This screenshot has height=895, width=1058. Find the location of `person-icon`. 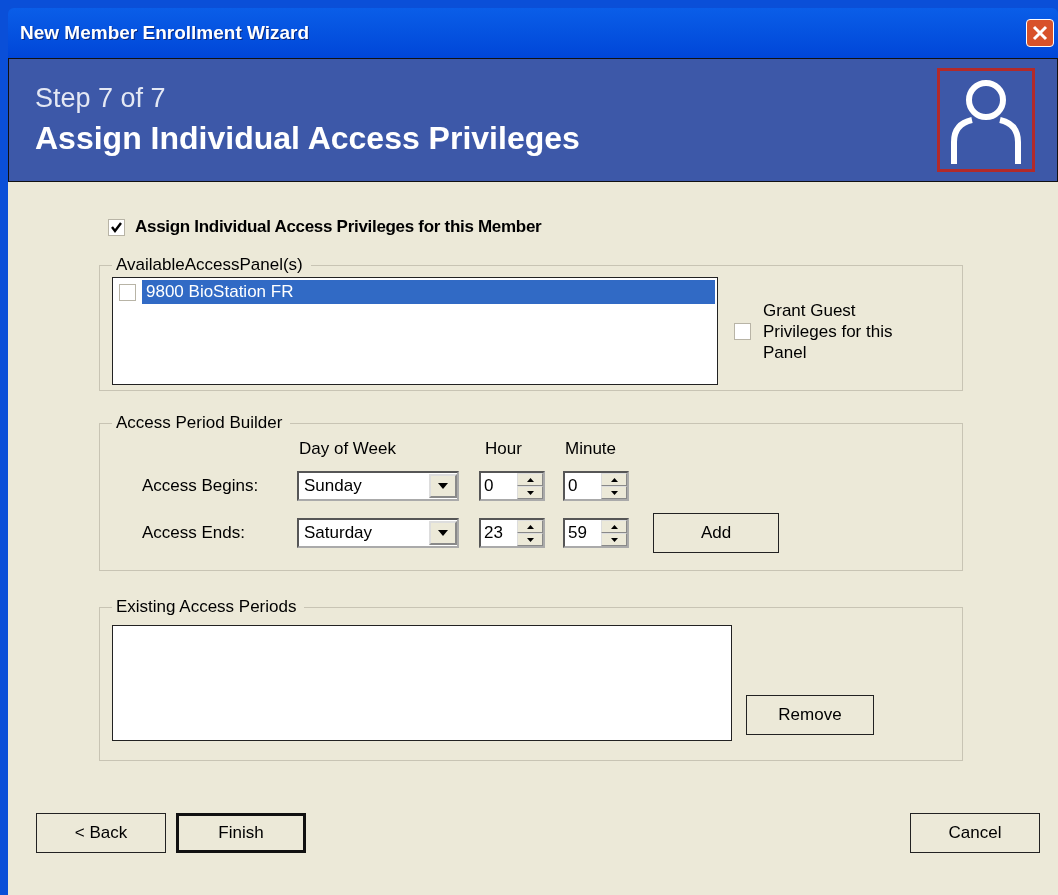

person-icon is located at coordinates (986, 120).